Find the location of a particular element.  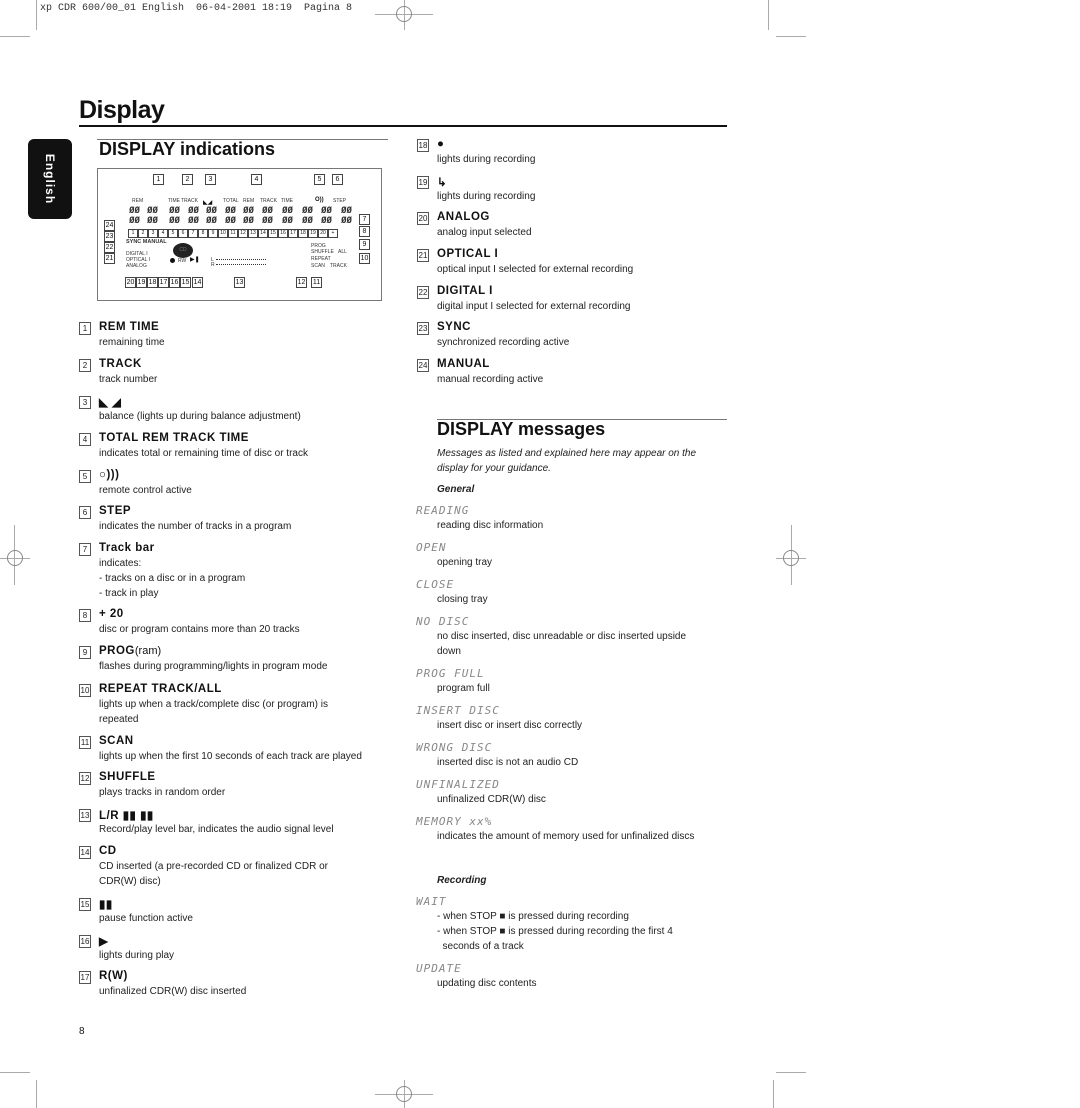

item-number: 24 is located at coordinates (423, 365).